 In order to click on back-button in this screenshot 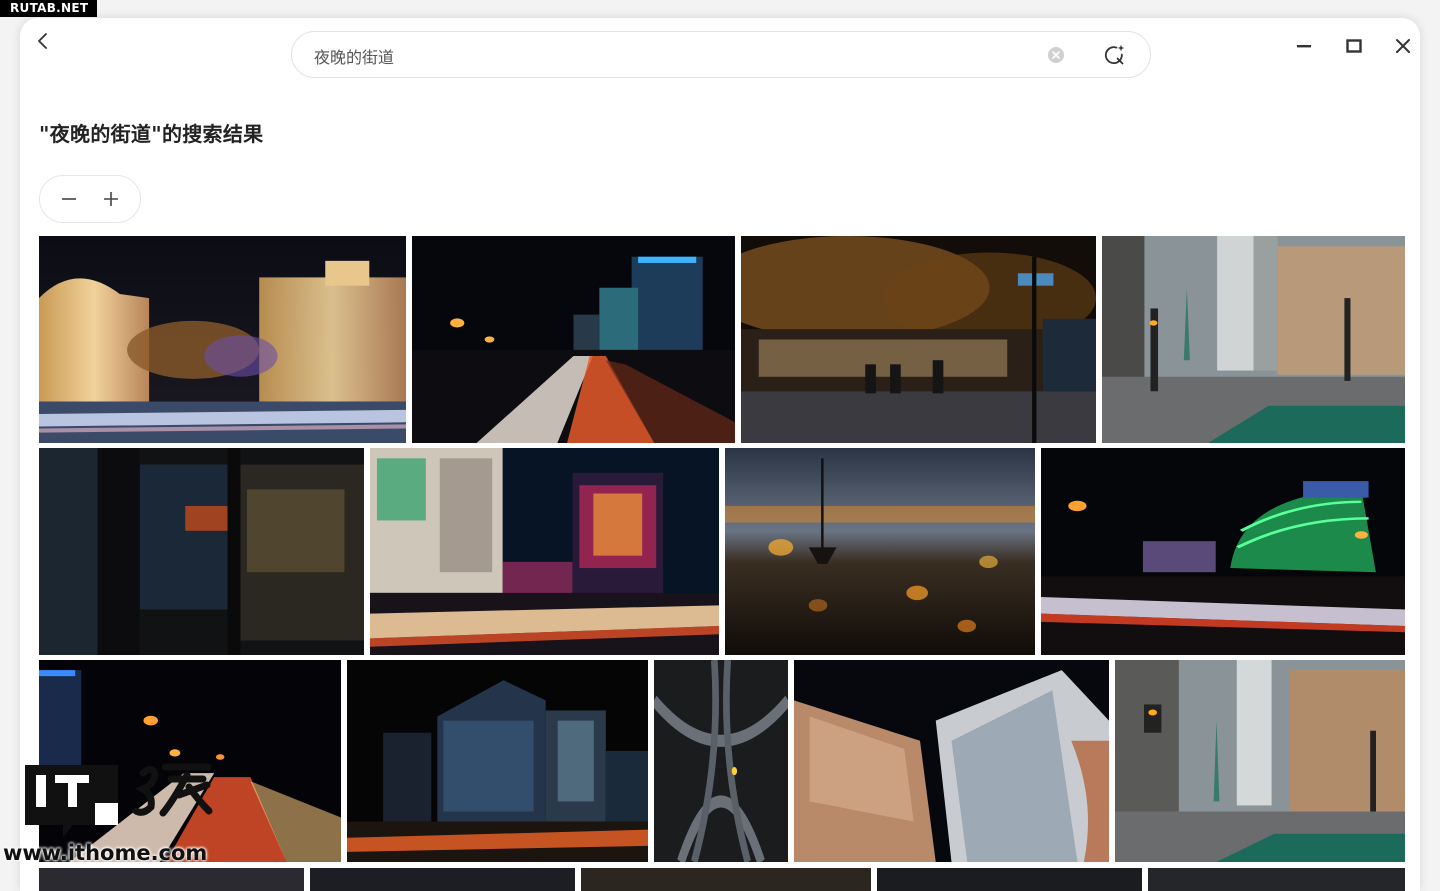, I will do `click(43, 41)`.